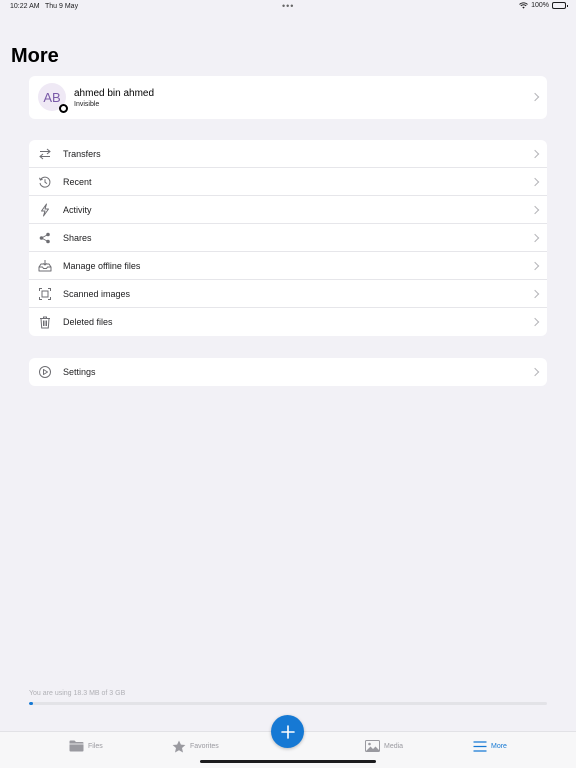 This screenshot has height=768, width=576. Describe the element at coordinates (372, 746) in the screenshot. I see `image-icon` at that location.